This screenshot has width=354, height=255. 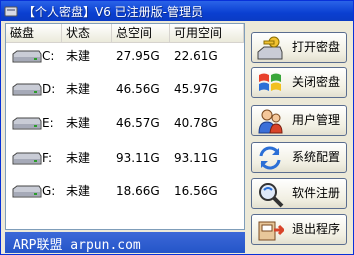 I want to click on key-disk-icon, so click(x=270, y=48).